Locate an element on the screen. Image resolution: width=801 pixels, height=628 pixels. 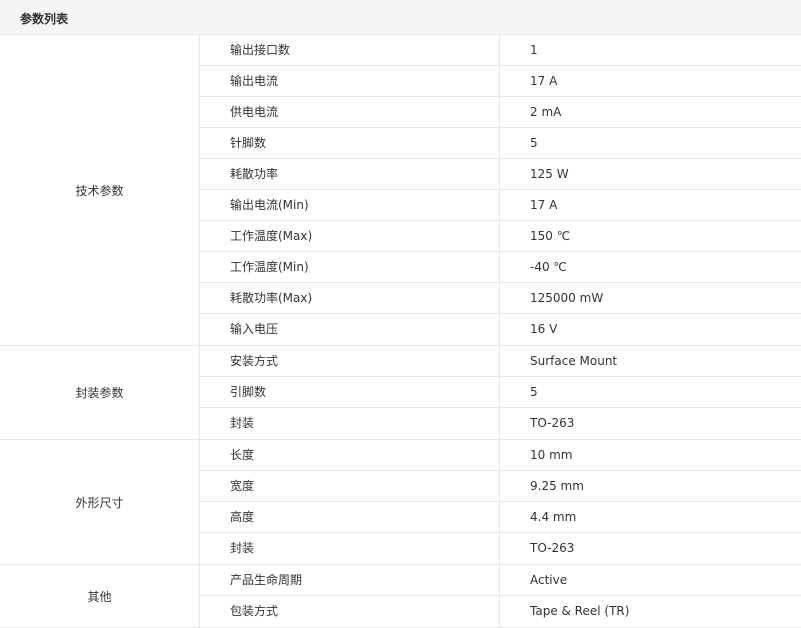
group-label: 技术参数 is located at coordinates (100, 190).